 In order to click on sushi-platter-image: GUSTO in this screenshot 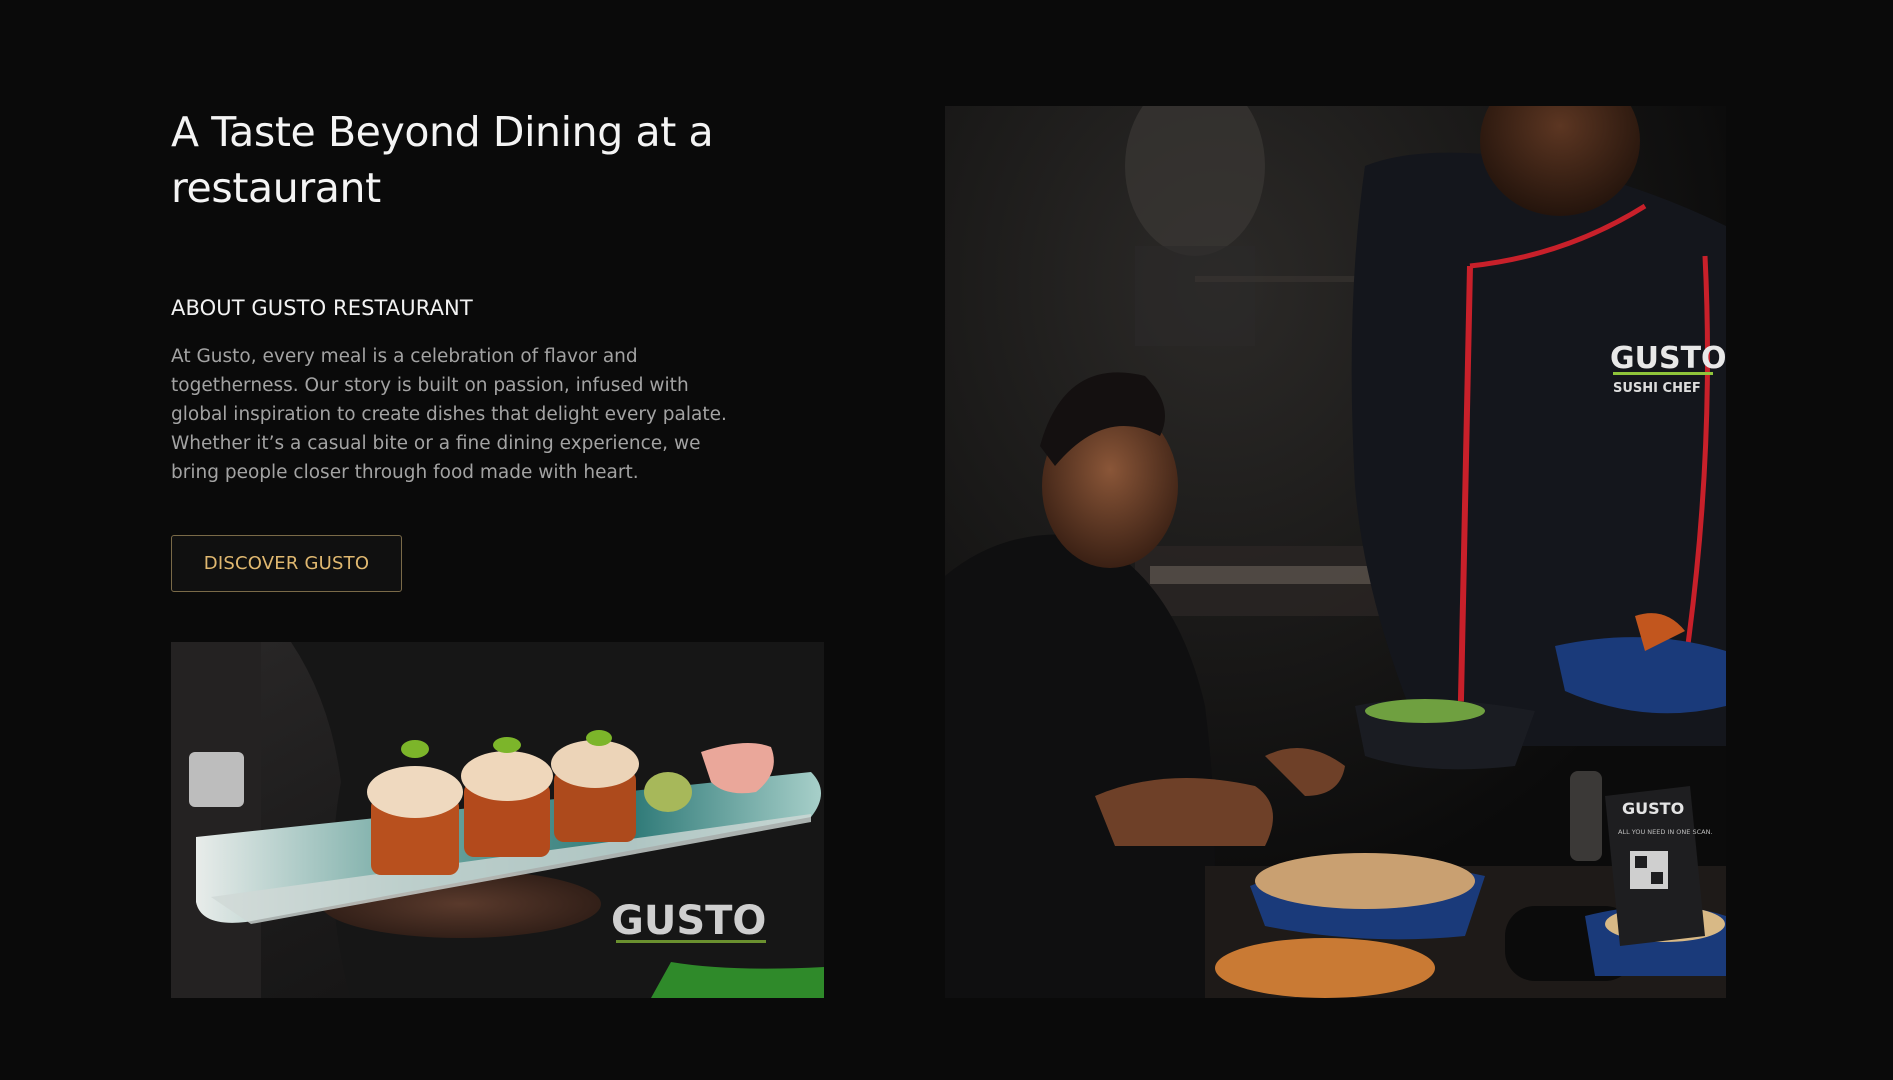, I will do `click(497, 820)`.